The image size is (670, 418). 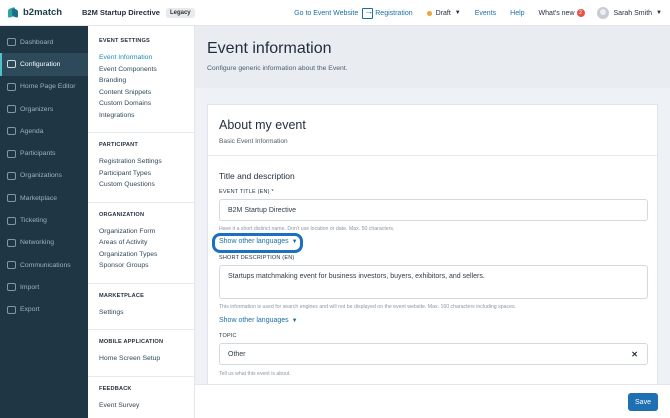 What do you see at coordinates (580, 13) in the screenshot?
I see `notification-badge: 2` at bounding box center [580, 13].